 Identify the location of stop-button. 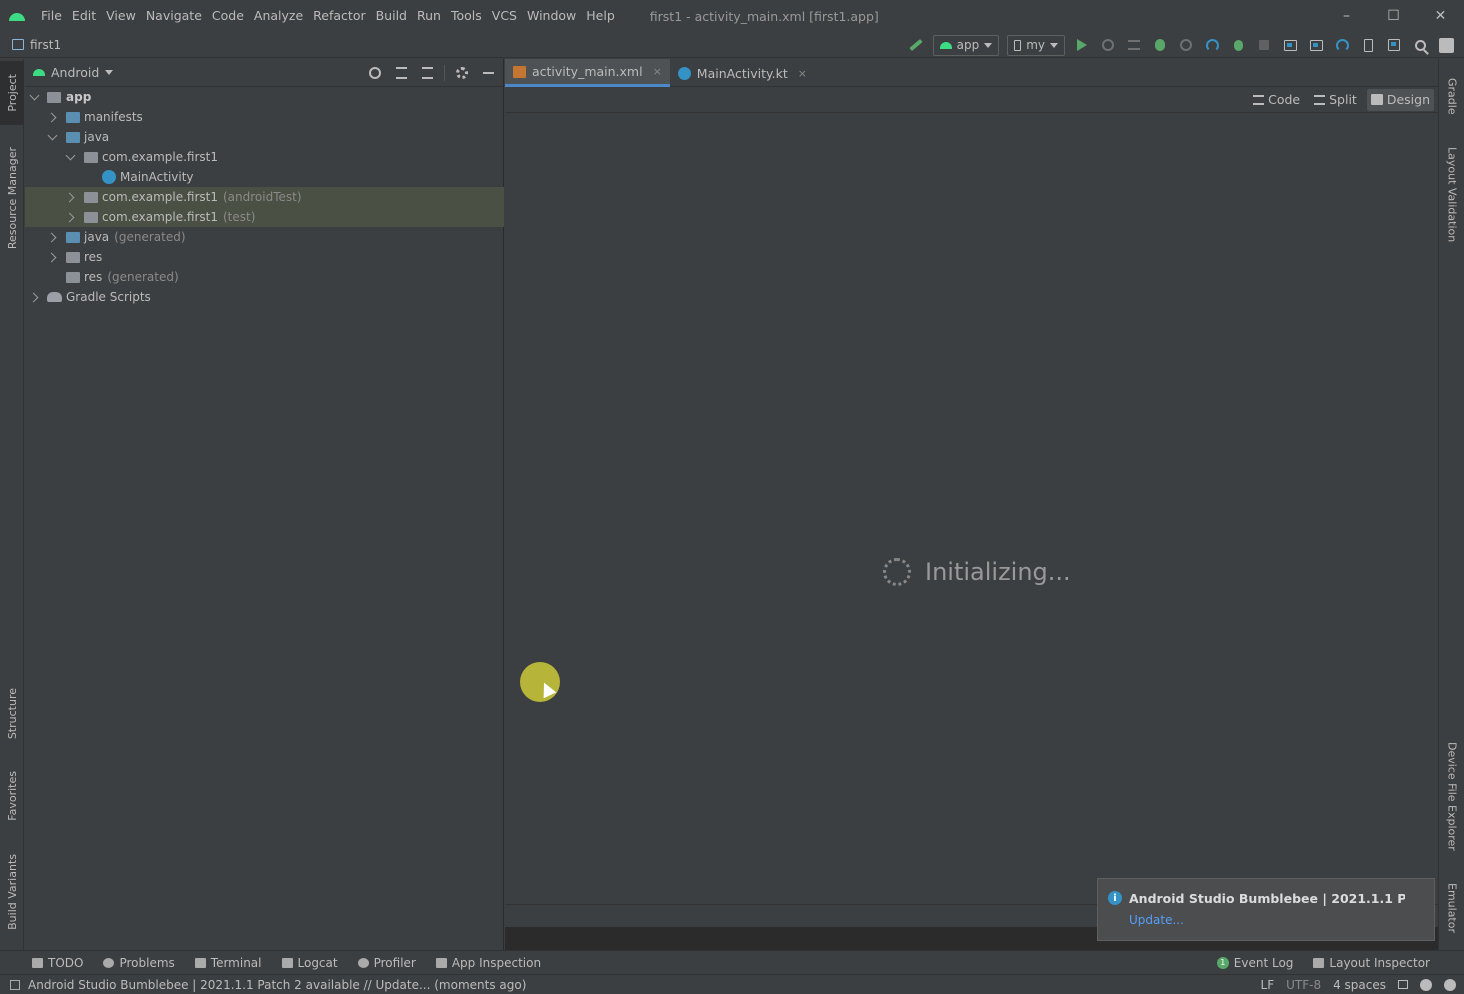
(1264, 45).